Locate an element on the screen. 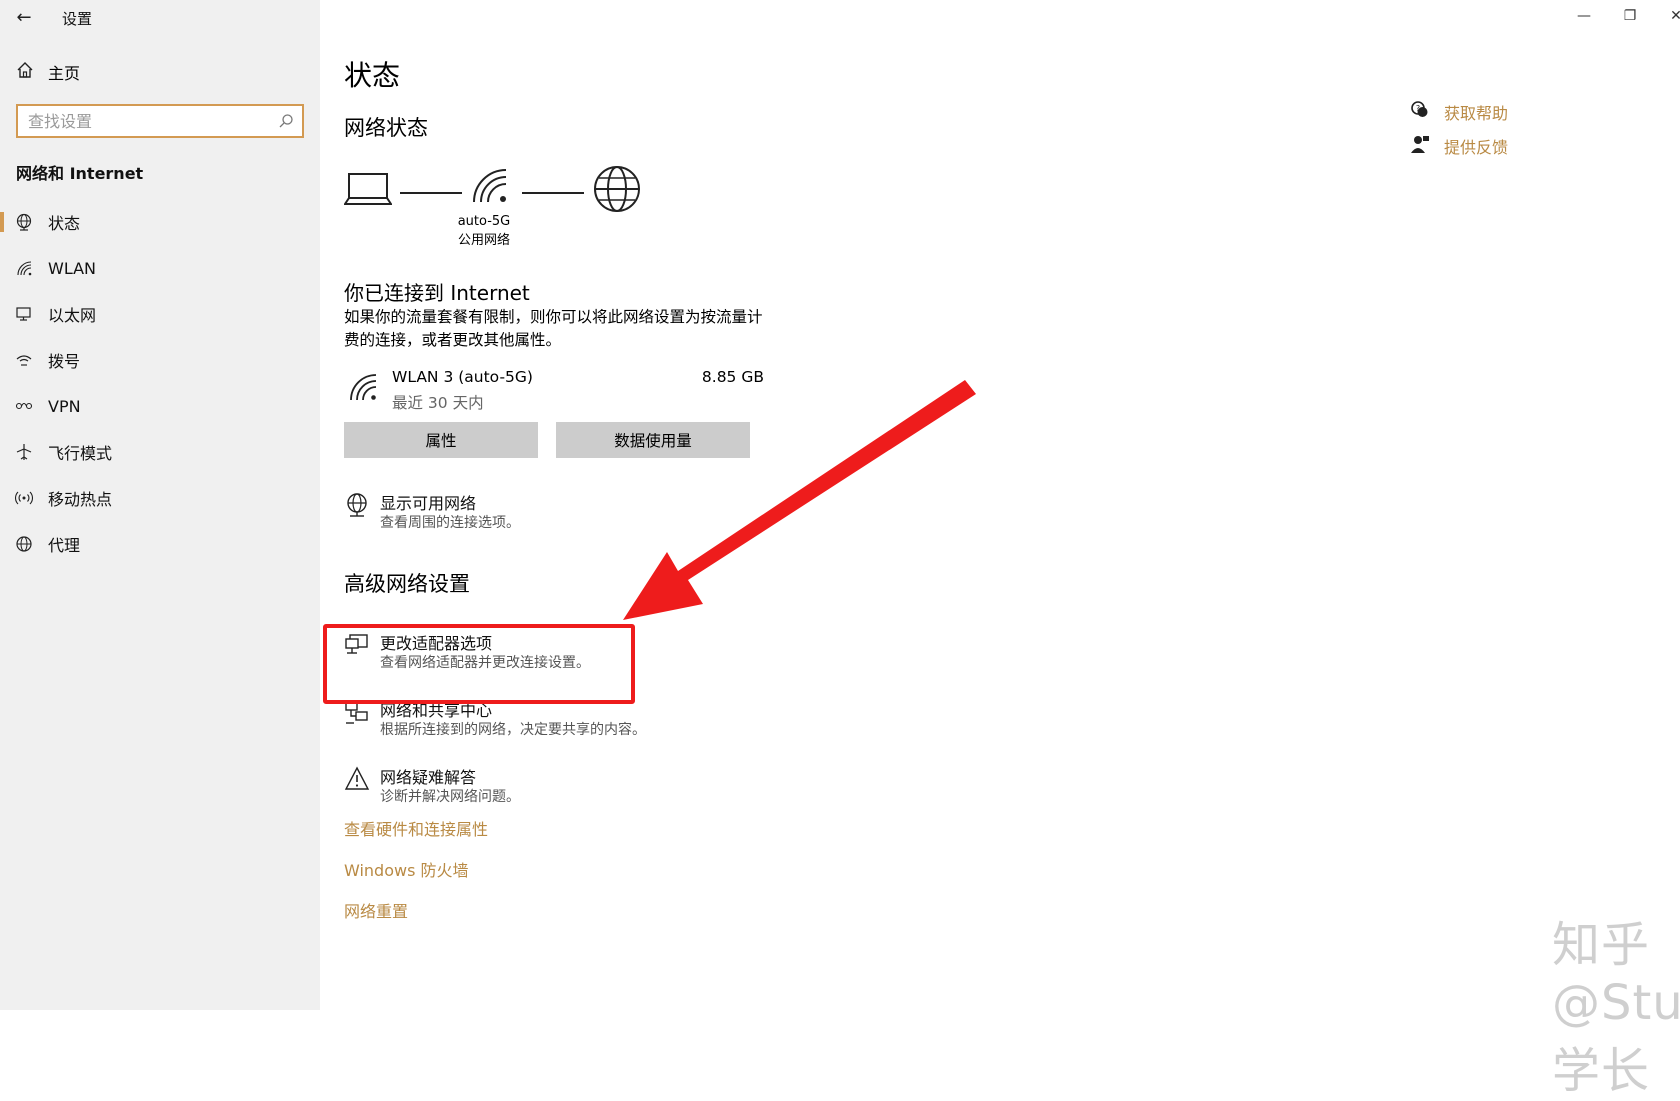 The width and height of the screenshot is (1680, 1101). sidebar-item-airplane: 飞行模式 is located at coordinates (160, 452).